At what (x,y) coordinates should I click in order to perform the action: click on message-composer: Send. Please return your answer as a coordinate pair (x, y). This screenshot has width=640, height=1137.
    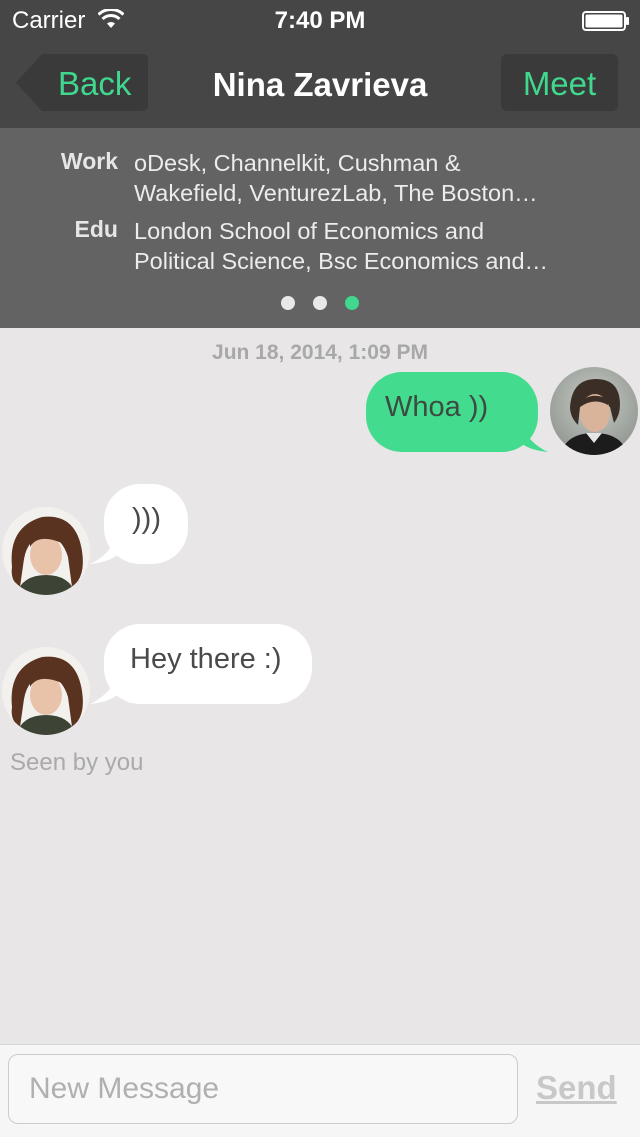
    Looking at the image, I should click on (320, 1090).